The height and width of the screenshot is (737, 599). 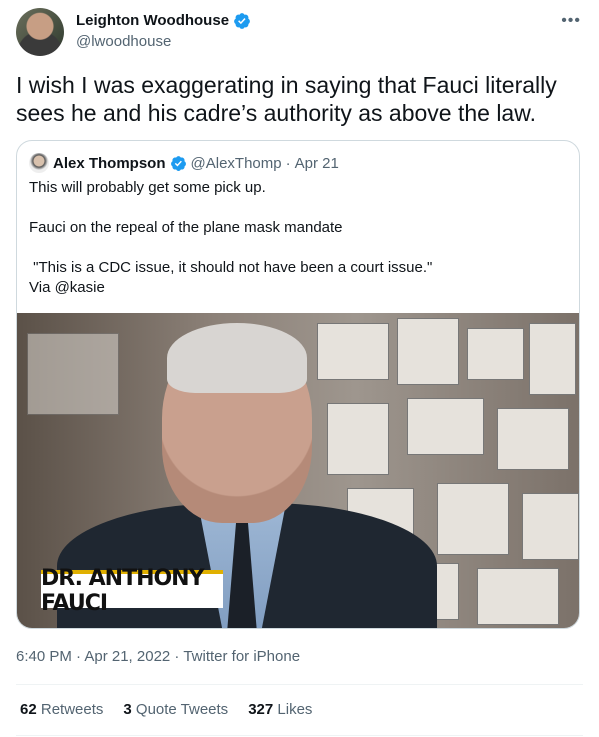 I want to click on video-caption: DR. ANTHONY FAUCI, so click(x=132, y=591).